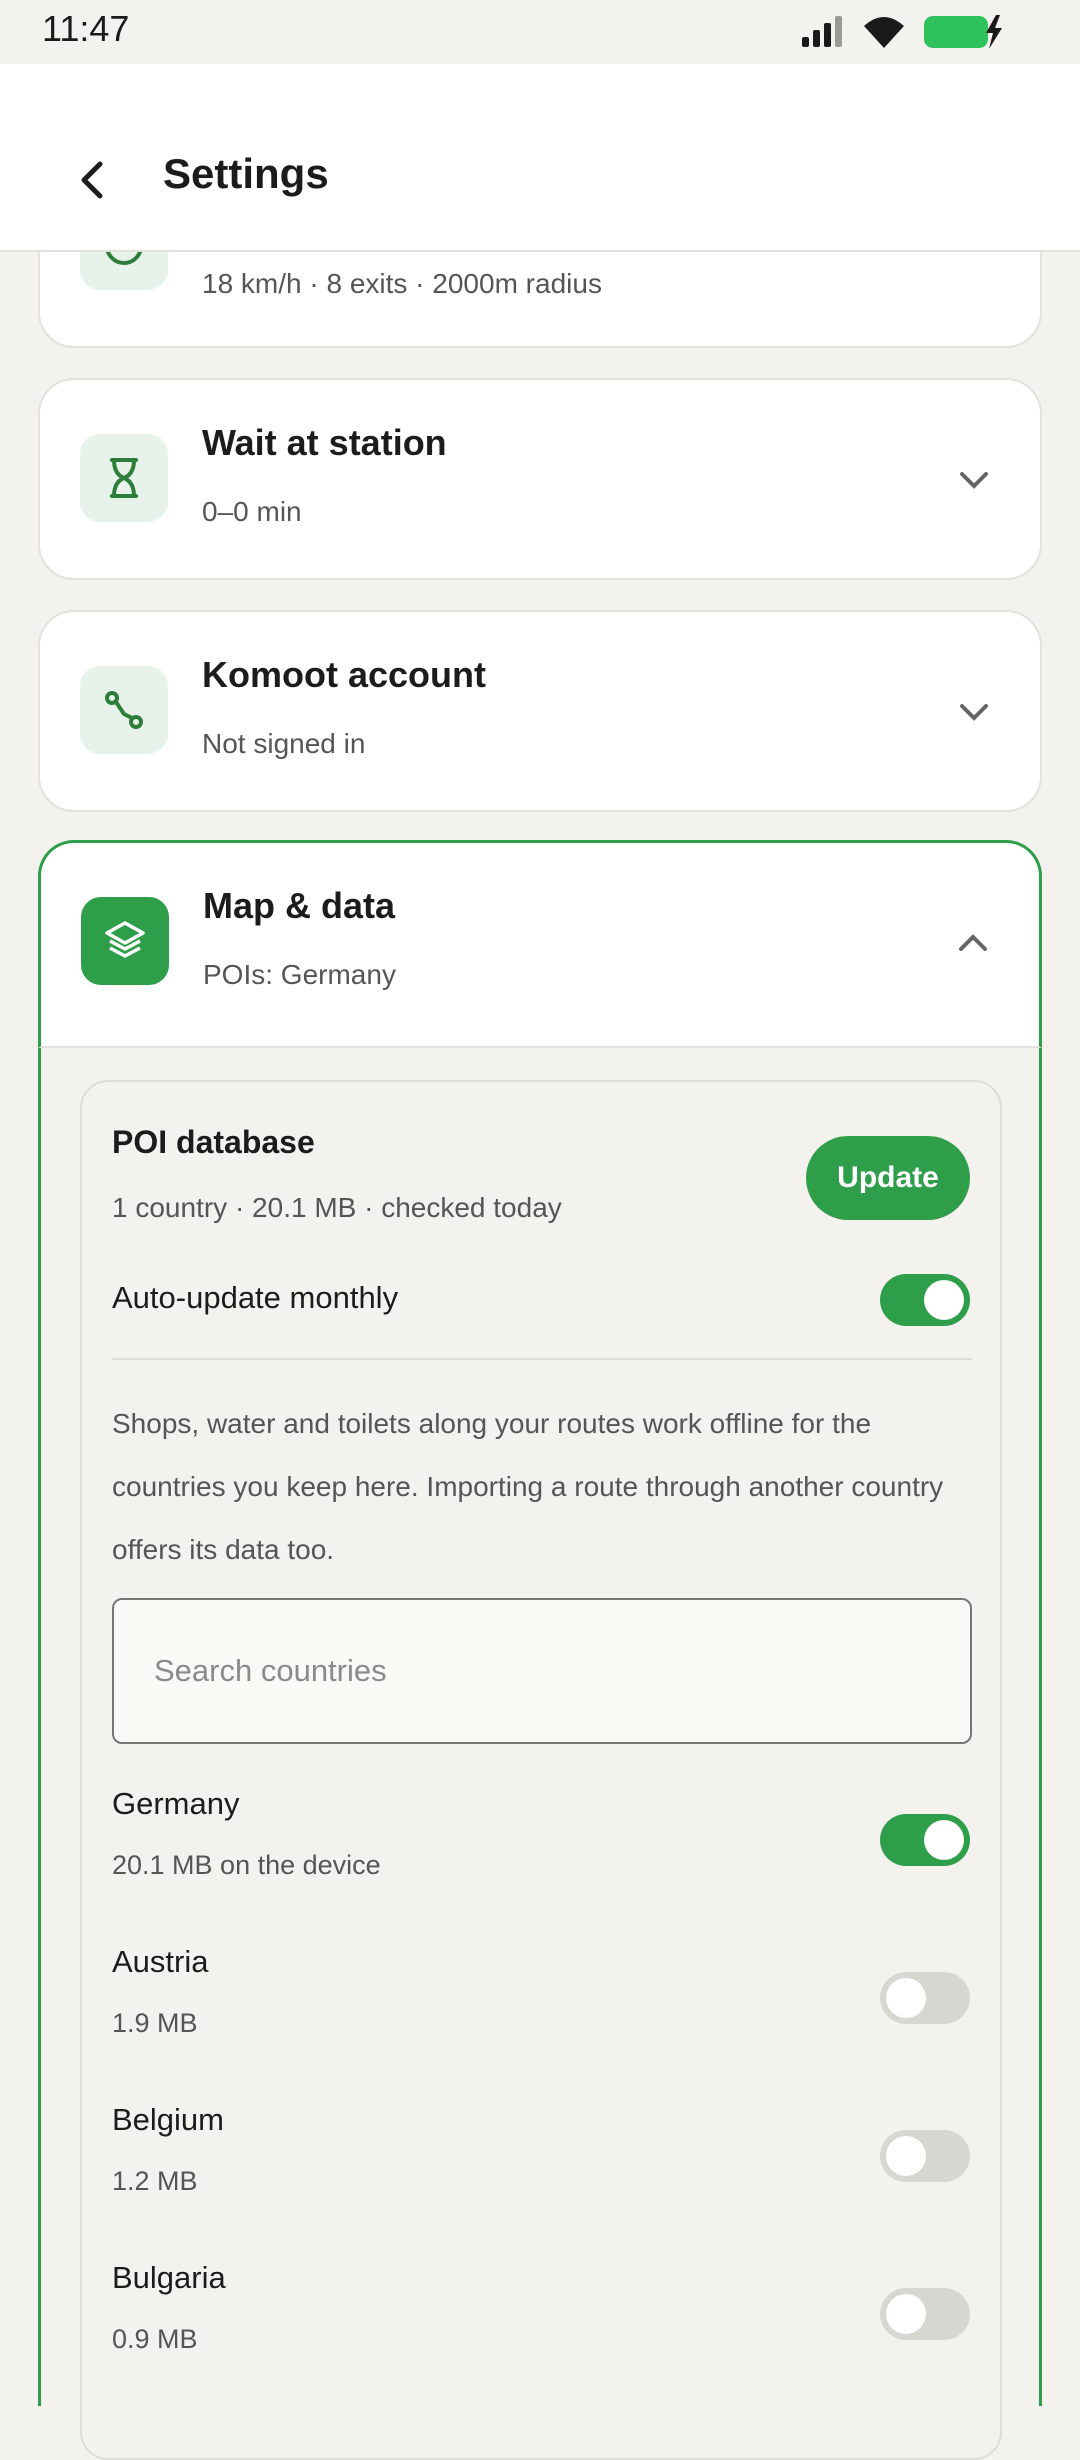  Describe the element at coordinates (963, 32) in the screenshot. I see `battery-charging-icon` at that location.